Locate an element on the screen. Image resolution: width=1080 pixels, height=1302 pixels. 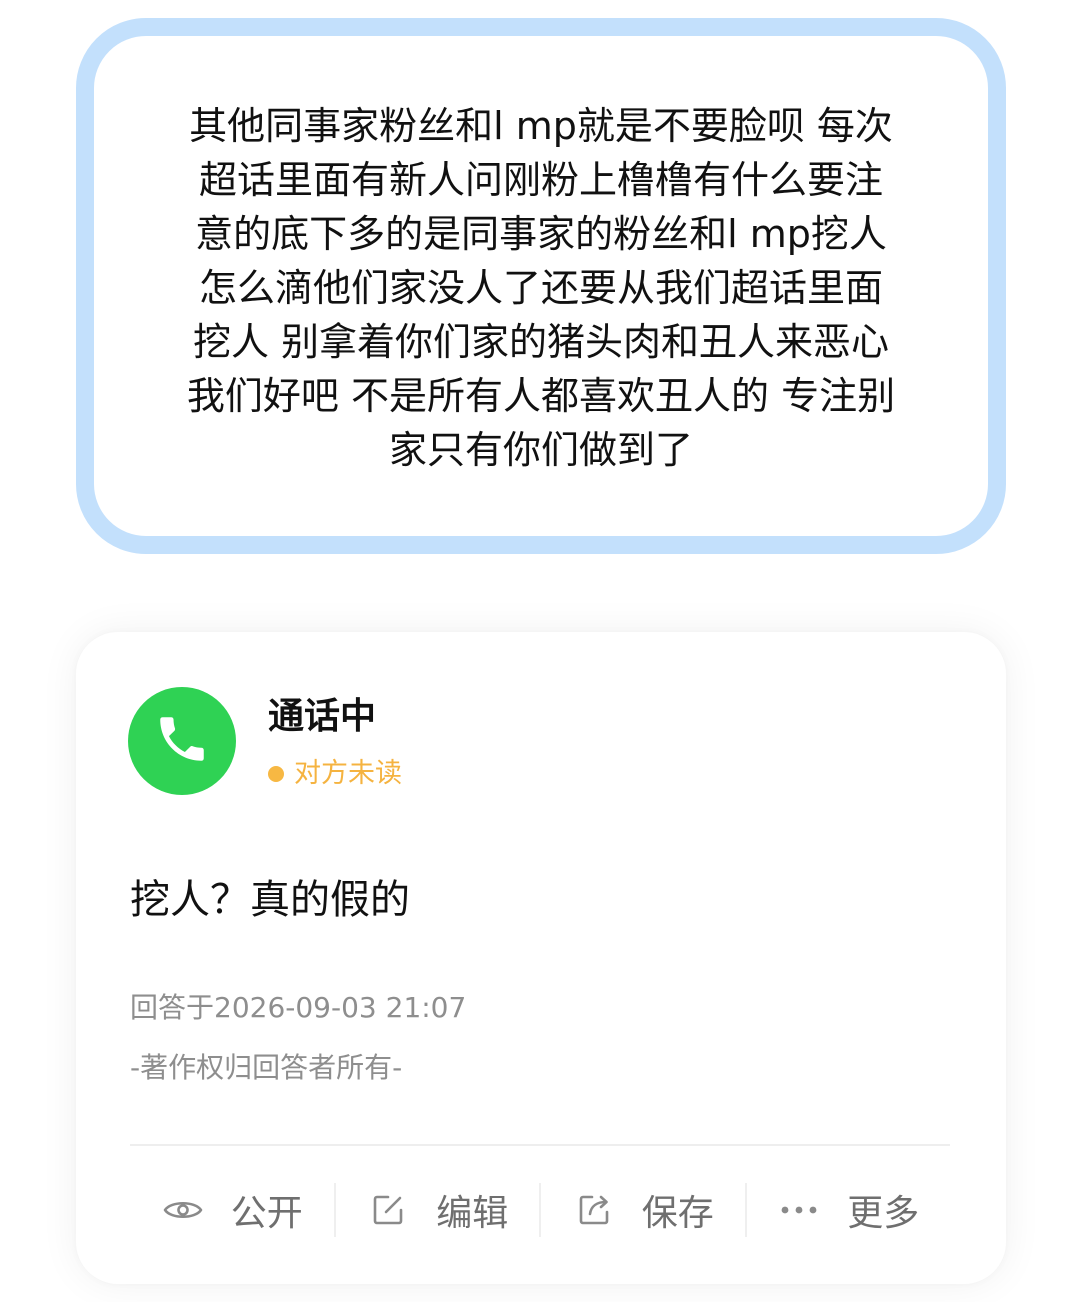
status-dot is located at coordinates (276, 774).